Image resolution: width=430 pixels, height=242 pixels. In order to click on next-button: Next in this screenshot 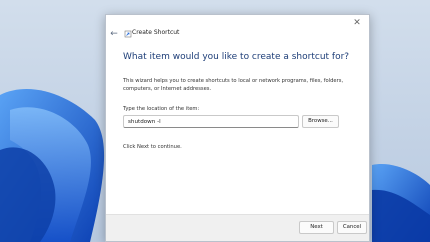, I will do `click(316, 227)`.